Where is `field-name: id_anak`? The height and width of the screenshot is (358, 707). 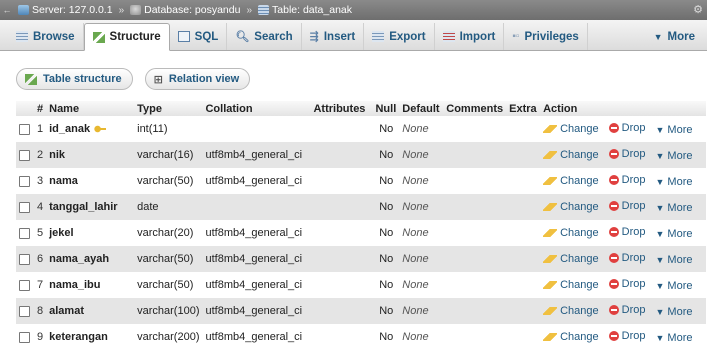
field-name: id_anak is located at coordinates (70, 129).